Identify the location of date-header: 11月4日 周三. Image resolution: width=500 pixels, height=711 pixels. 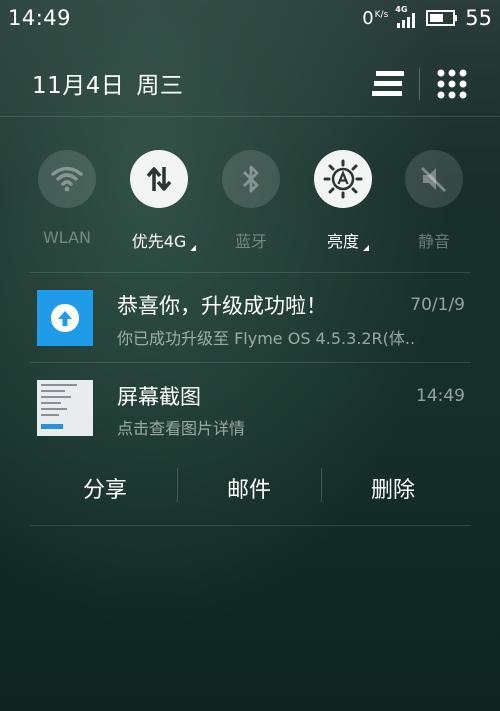
(113, 83).